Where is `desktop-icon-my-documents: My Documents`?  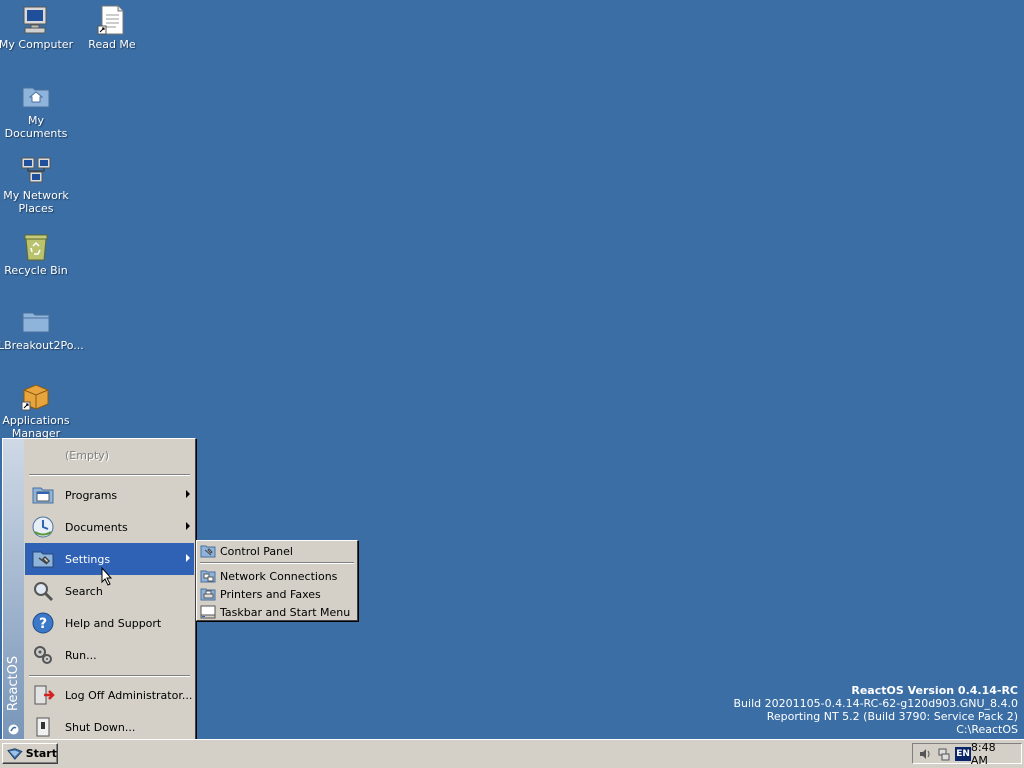
desktop-icon-my-documents: My Documents is located at coordinates (37, 110).